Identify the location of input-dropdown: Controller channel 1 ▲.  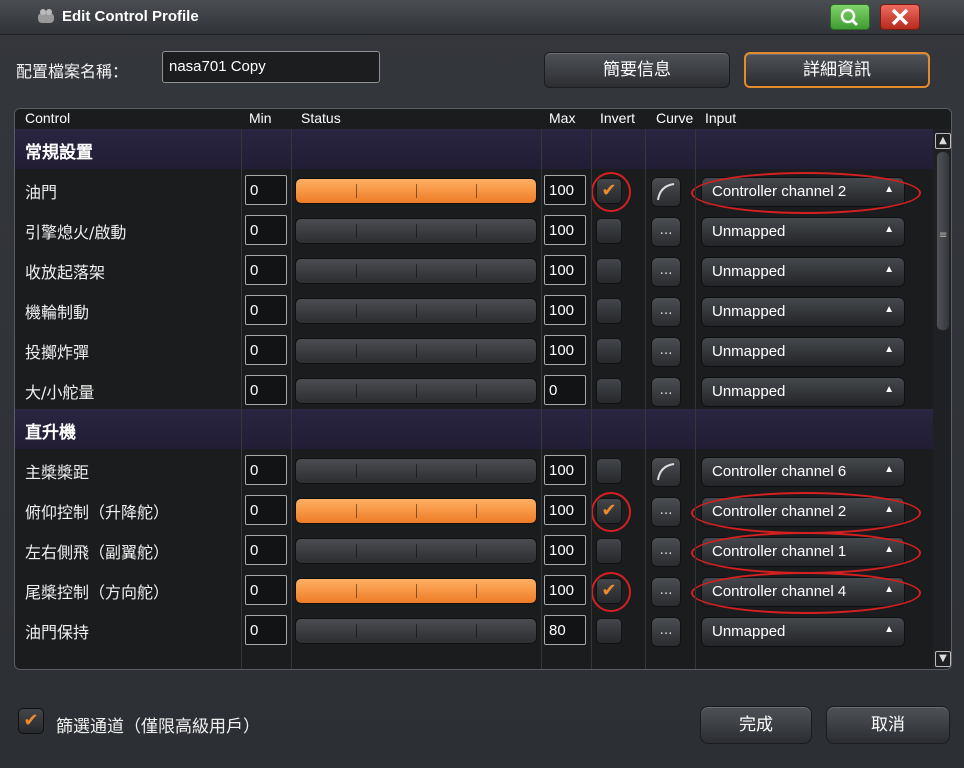
(803, 552).